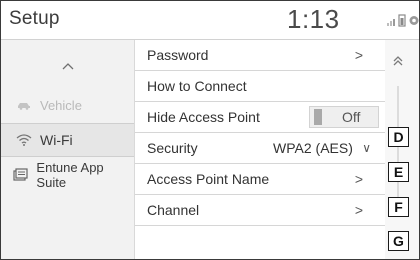 Image resolution: width=420 pixels, height=260 pixels. What do you see at coordinates (318, 117) in the screenshot?
I see `toggle-indicator` at bounding box center [318, 117].